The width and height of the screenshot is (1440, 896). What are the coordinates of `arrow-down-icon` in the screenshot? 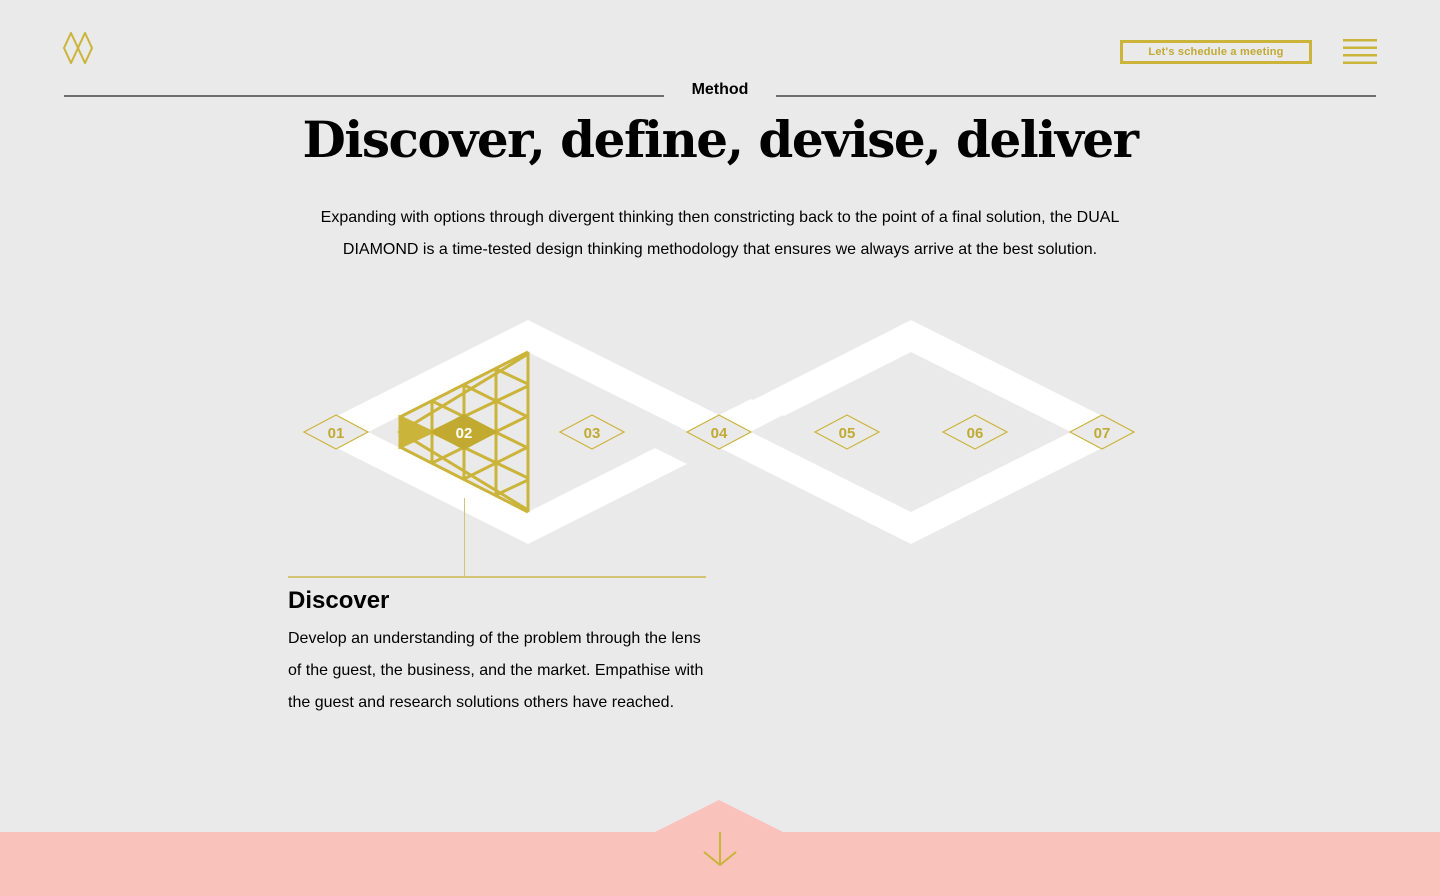 It's located at (720, 850).